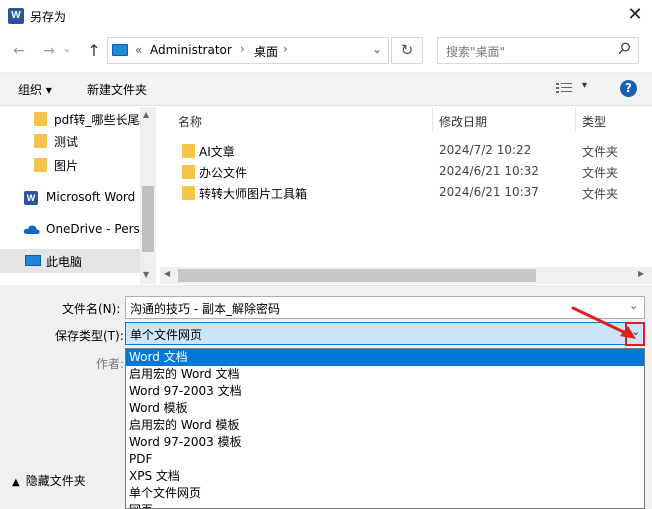  I want to click on author-label: 作者:, so click(110, 364).